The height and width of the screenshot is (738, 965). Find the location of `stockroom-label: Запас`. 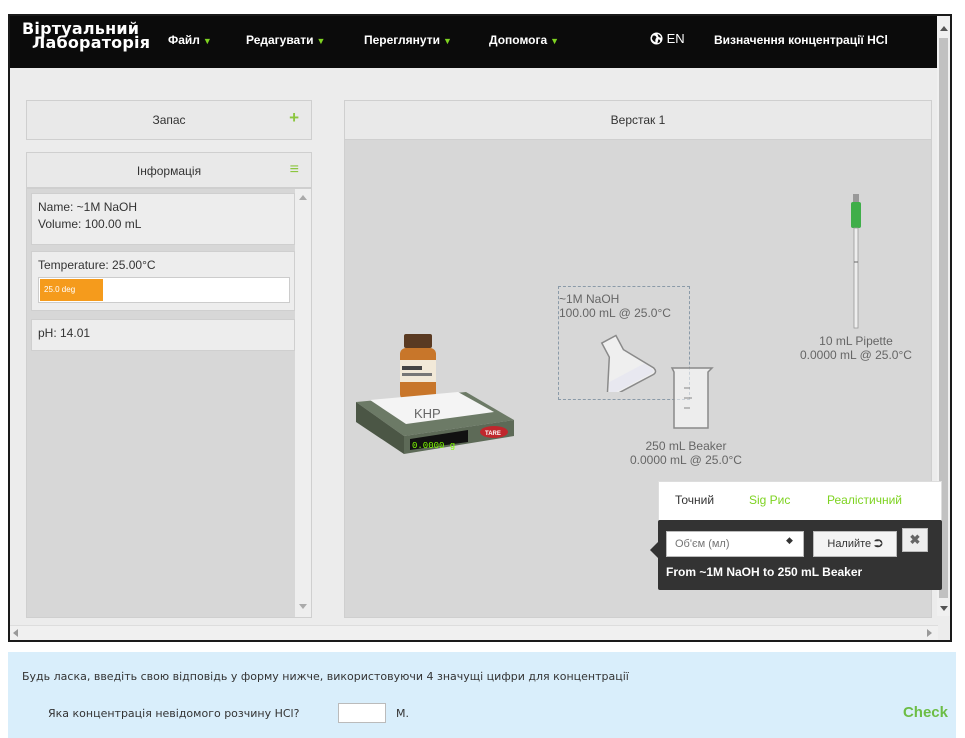

stockroom-label: Запас is located at coordinates (169, 120).